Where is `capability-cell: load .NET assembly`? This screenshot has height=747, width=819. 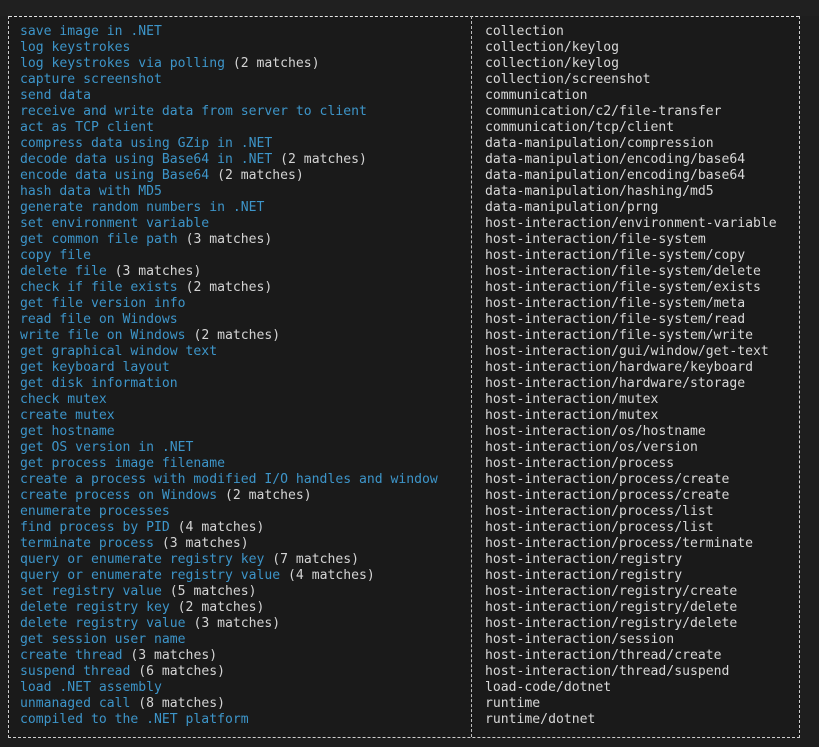
capability-cell: load .NET assembly is located at coordinates (91, 688).